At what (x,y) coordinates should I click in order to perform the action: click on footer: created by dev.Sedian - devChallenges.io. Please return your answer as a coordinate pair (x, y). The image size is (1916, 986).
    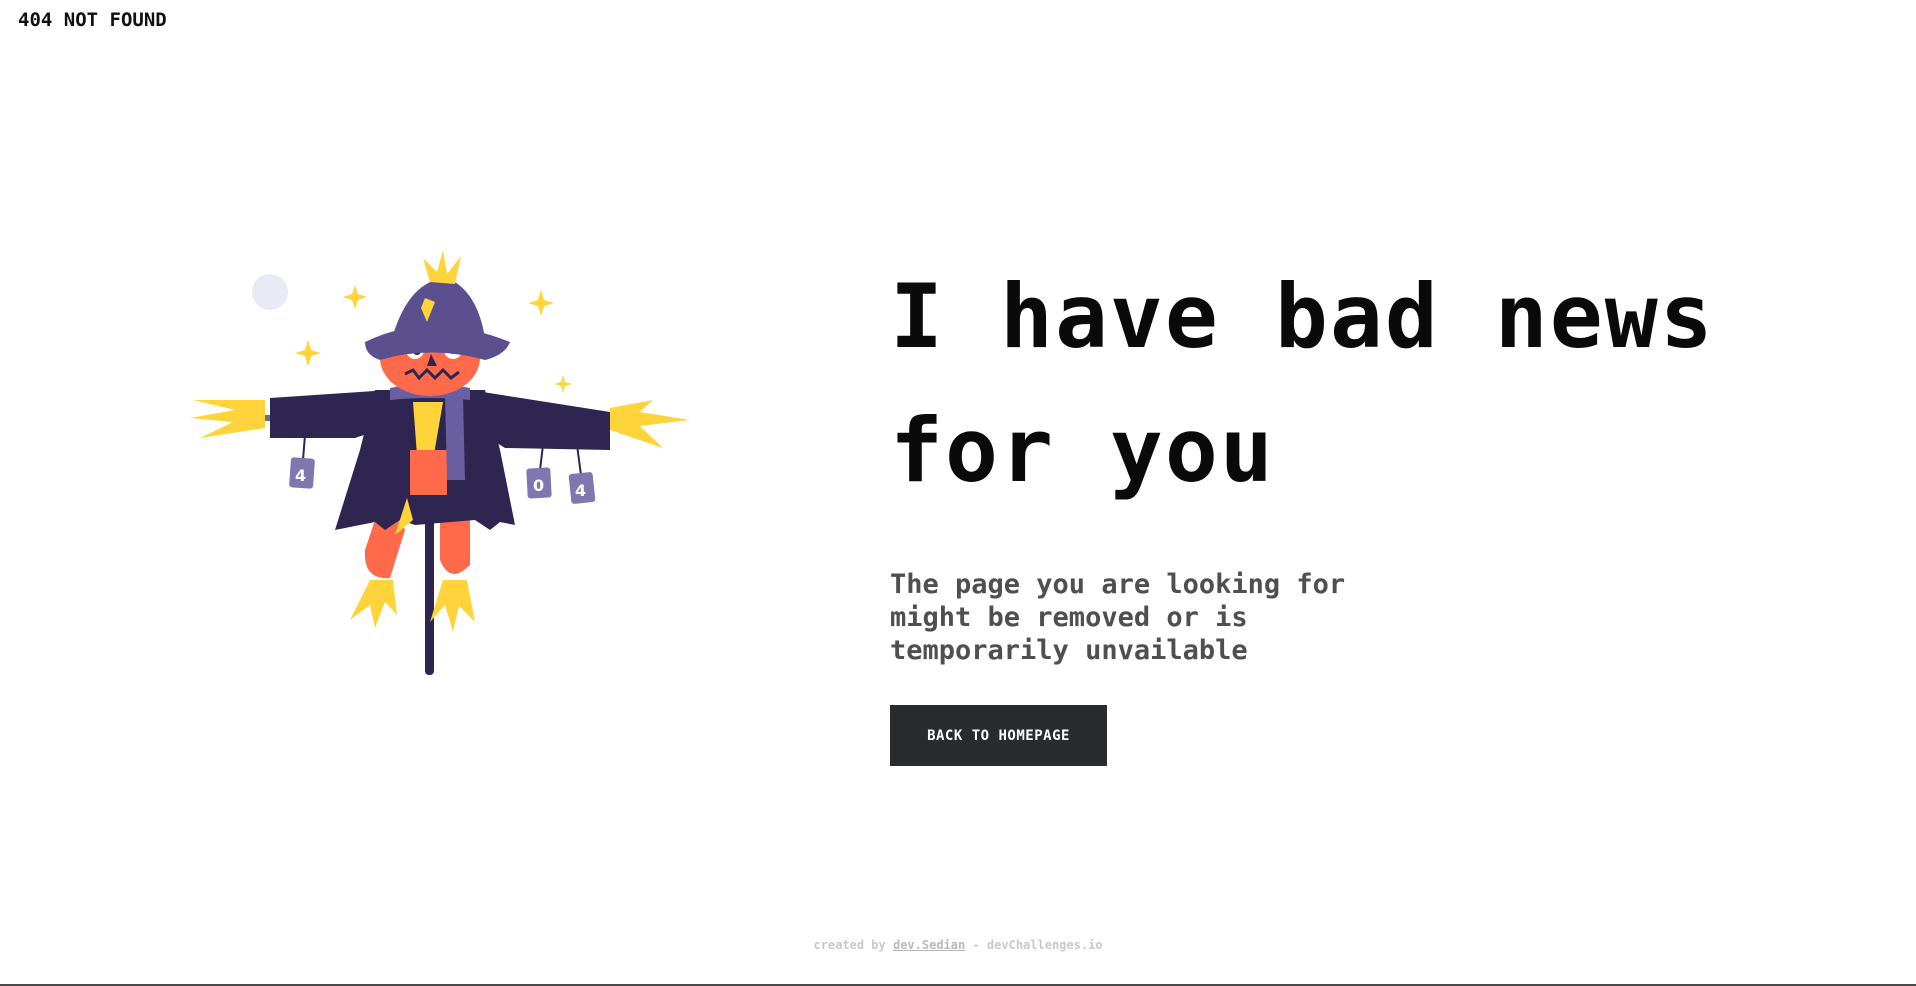
    Looking at the image, I should click on (958, 945).